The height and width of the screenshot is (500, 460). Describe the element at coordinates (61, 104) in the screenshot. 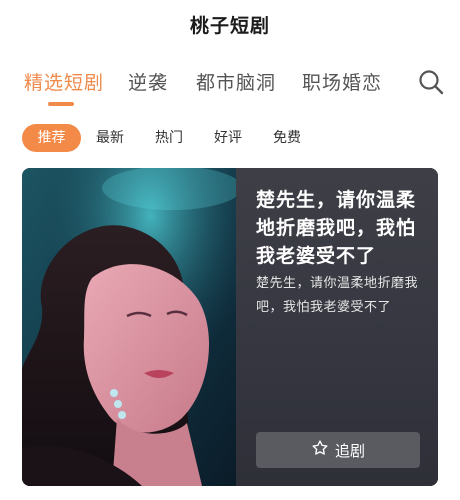

I see `active-tab-indicator` at that location.